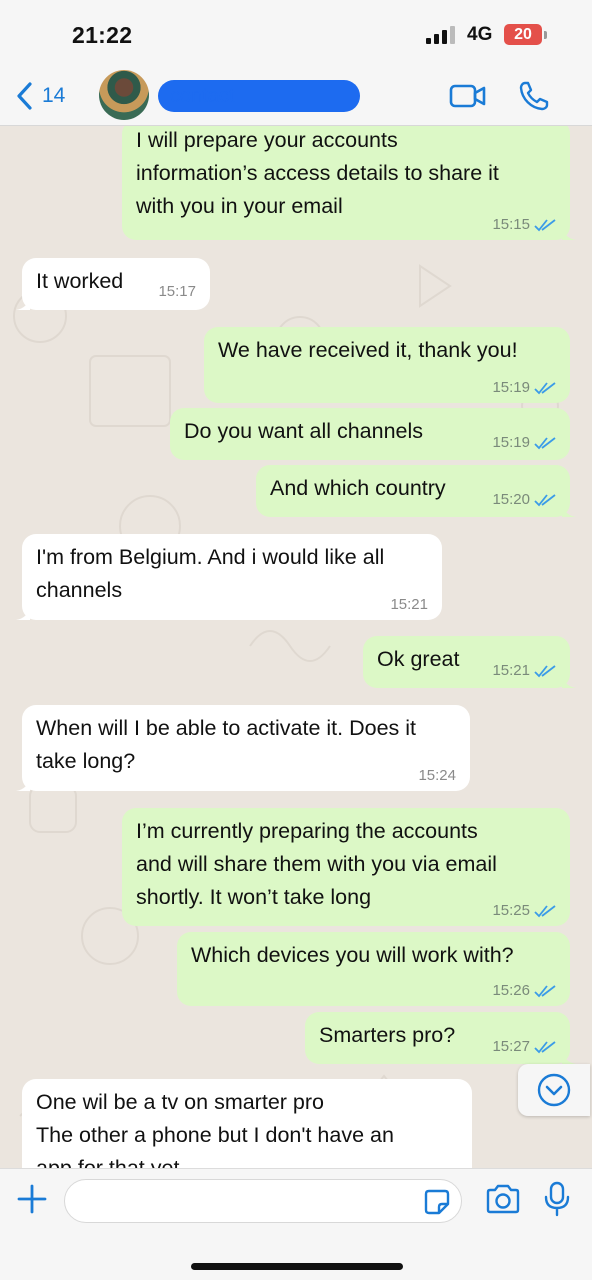 This screenshot has height=1280, width=592. I want to click on avatar, so click(124, 95).